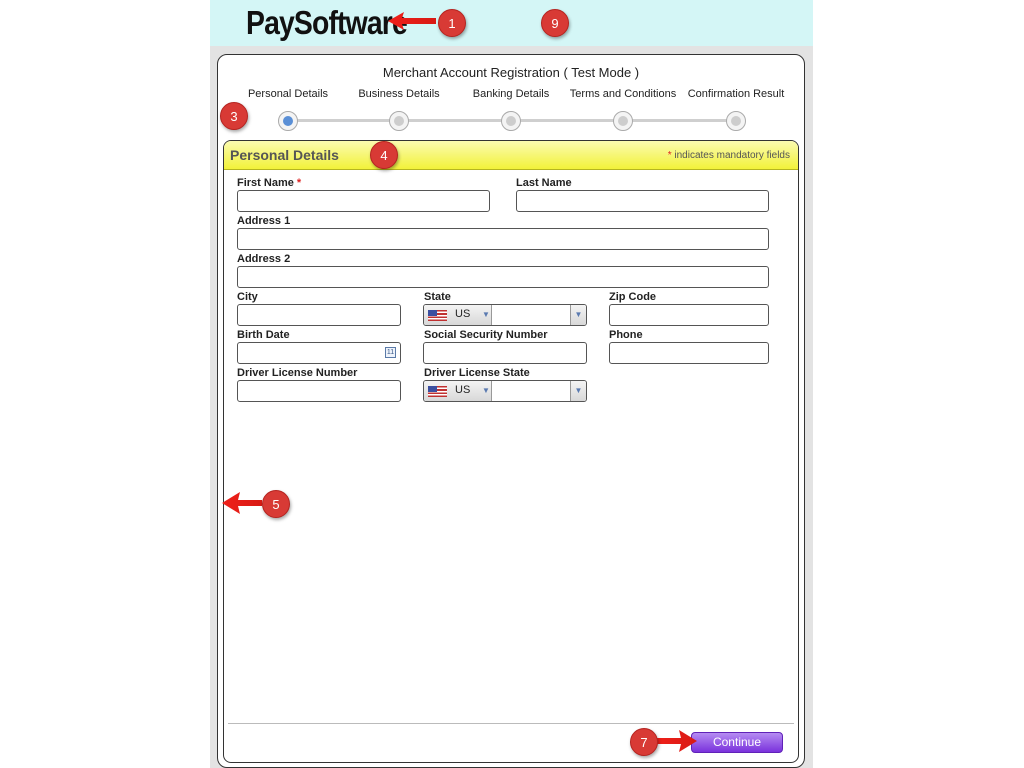  Describe the element at coordinates (477, 373) in the screenshot. I see `driver-license-state-label: Driver License State` at that location.